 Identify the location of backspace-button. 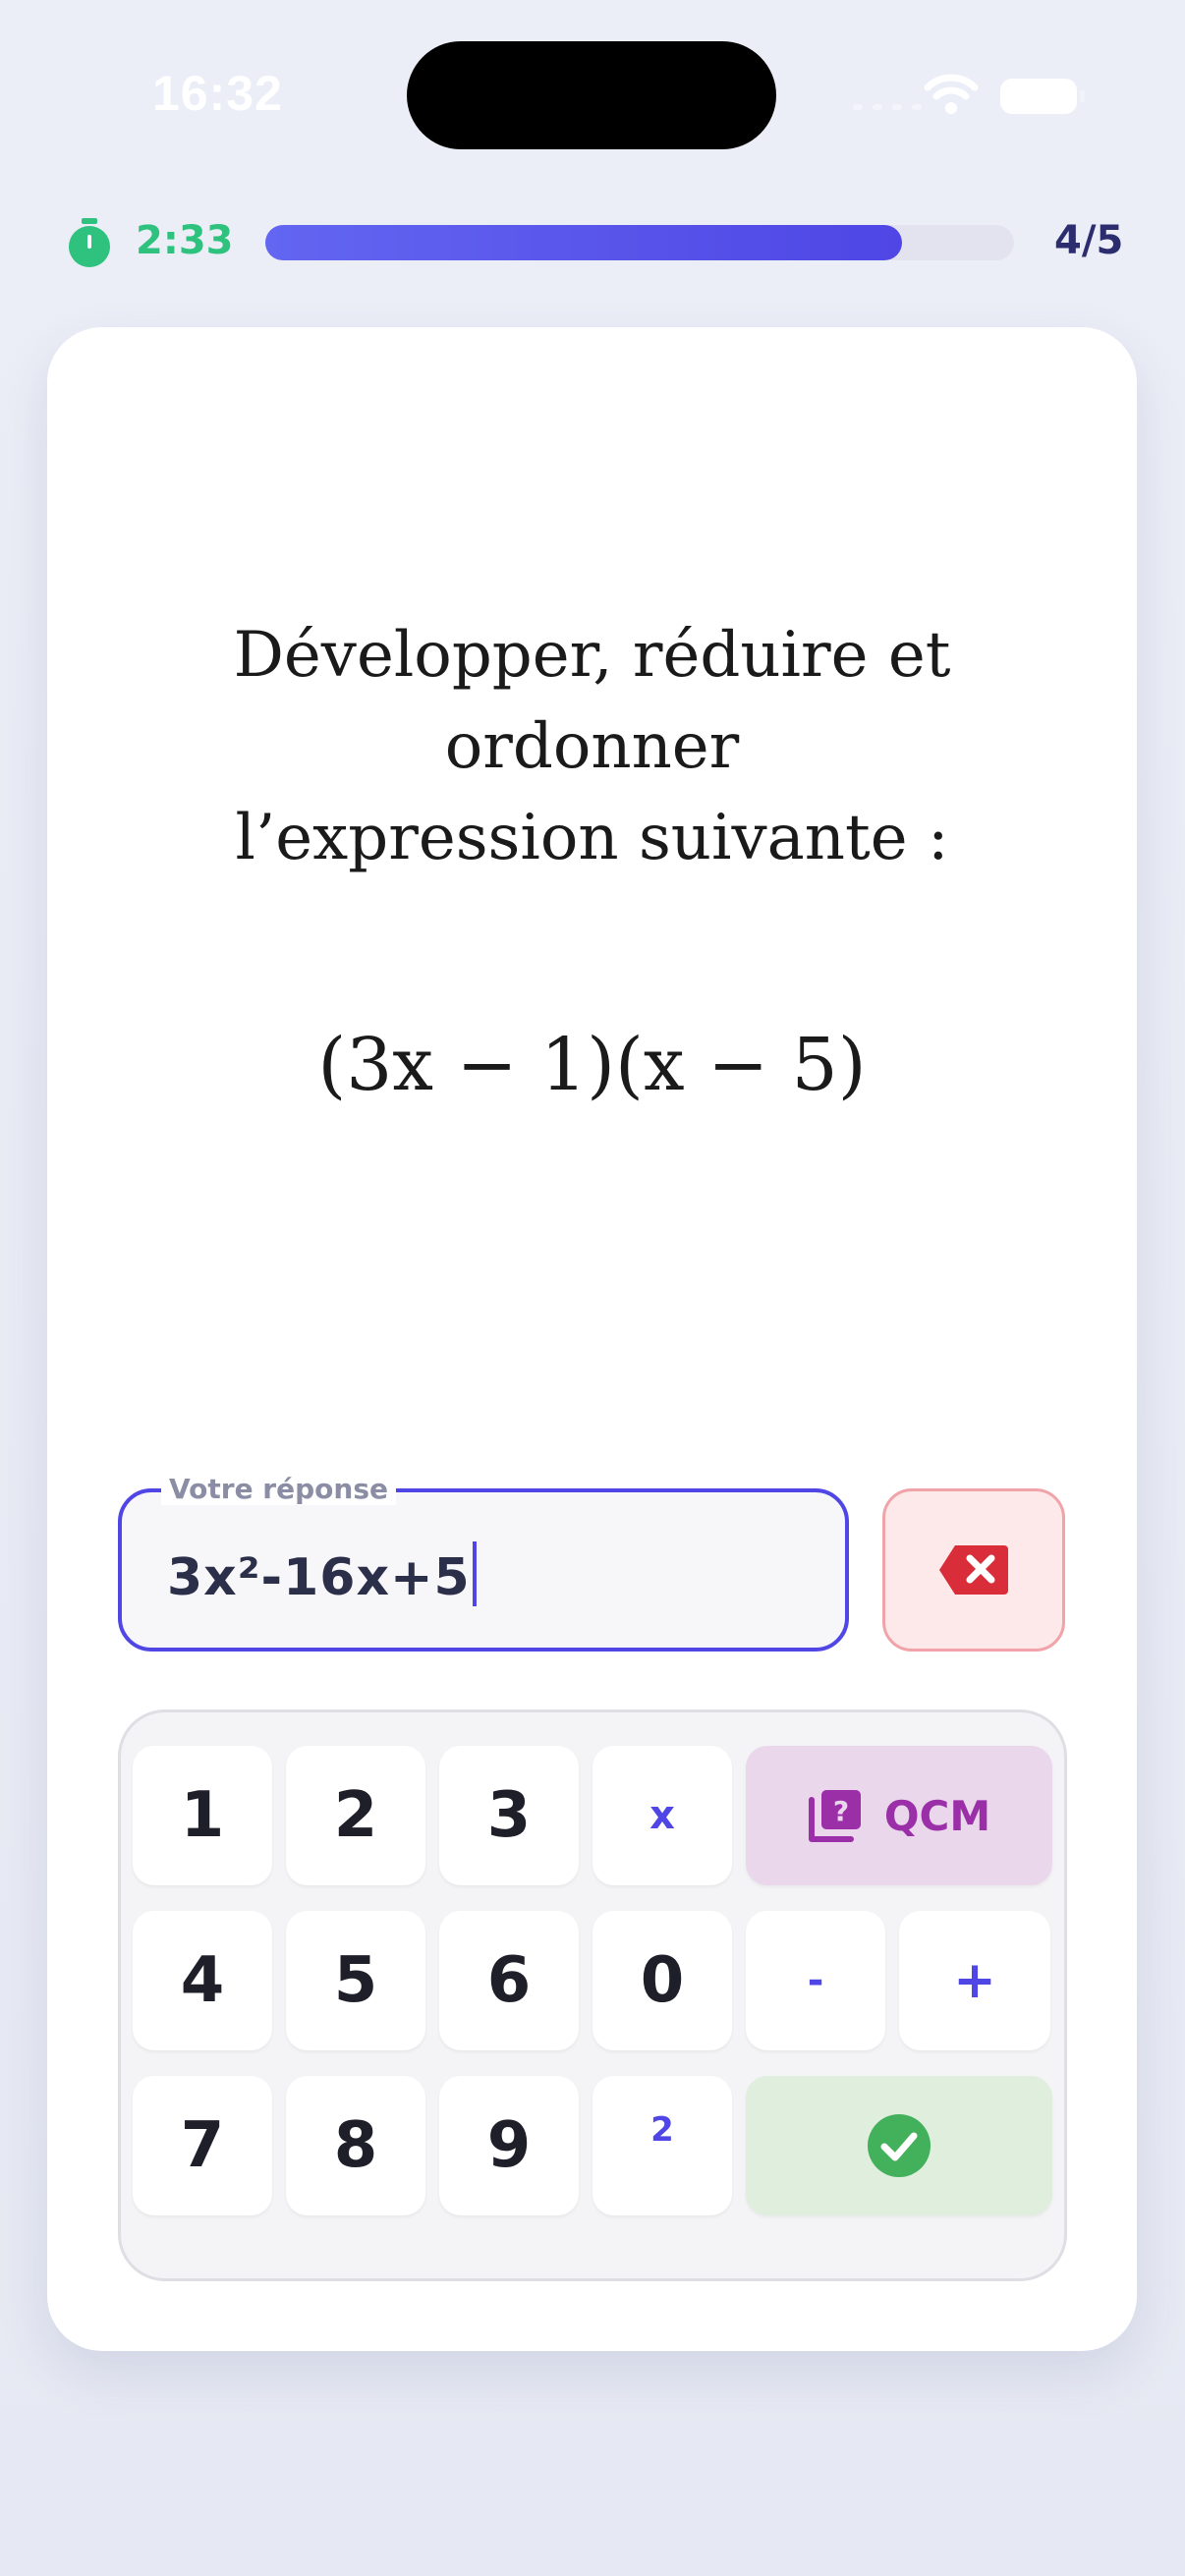
(974, 1570).